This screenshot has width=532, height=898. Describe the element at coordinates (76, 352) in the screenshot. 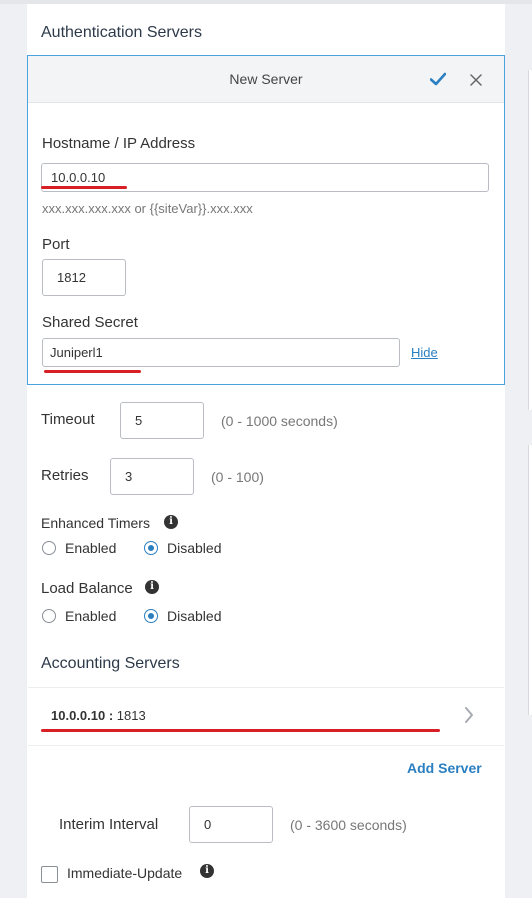

I see `shared-secret-value: Juniperl1` at that location.